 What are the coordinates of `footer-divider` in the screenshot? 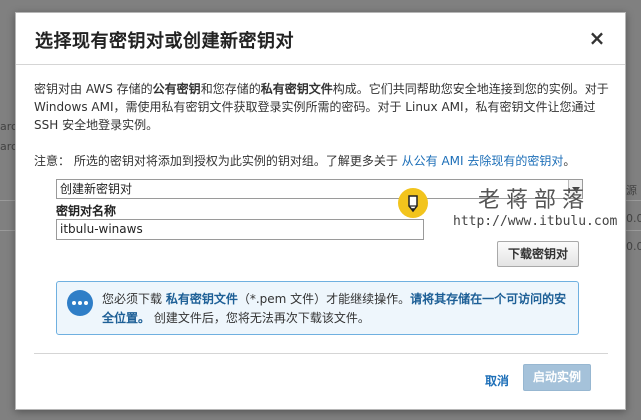 It's located at (321, 353).